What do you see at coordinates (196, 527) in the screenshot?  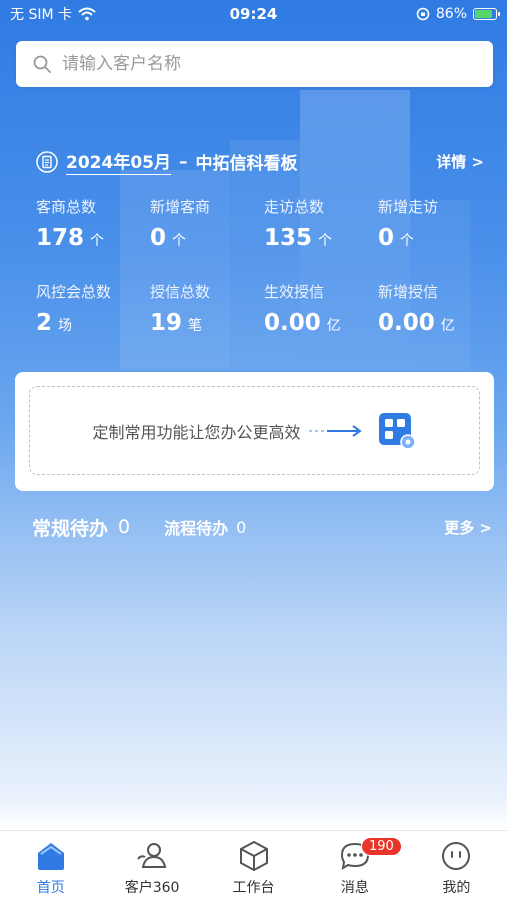 I see `tab-process-todo: 流程待办` at bounding box center [196, 527].